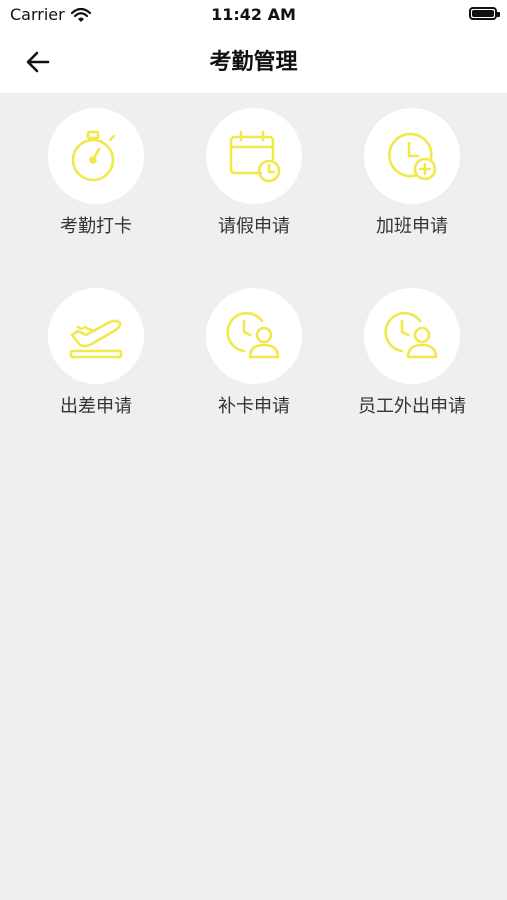 The height and width of the screenshot is (900, 507). Describe the element at coordinates (412, 406) in the screenshot. I see `menu-item-label: 员工外出申请` at that location.